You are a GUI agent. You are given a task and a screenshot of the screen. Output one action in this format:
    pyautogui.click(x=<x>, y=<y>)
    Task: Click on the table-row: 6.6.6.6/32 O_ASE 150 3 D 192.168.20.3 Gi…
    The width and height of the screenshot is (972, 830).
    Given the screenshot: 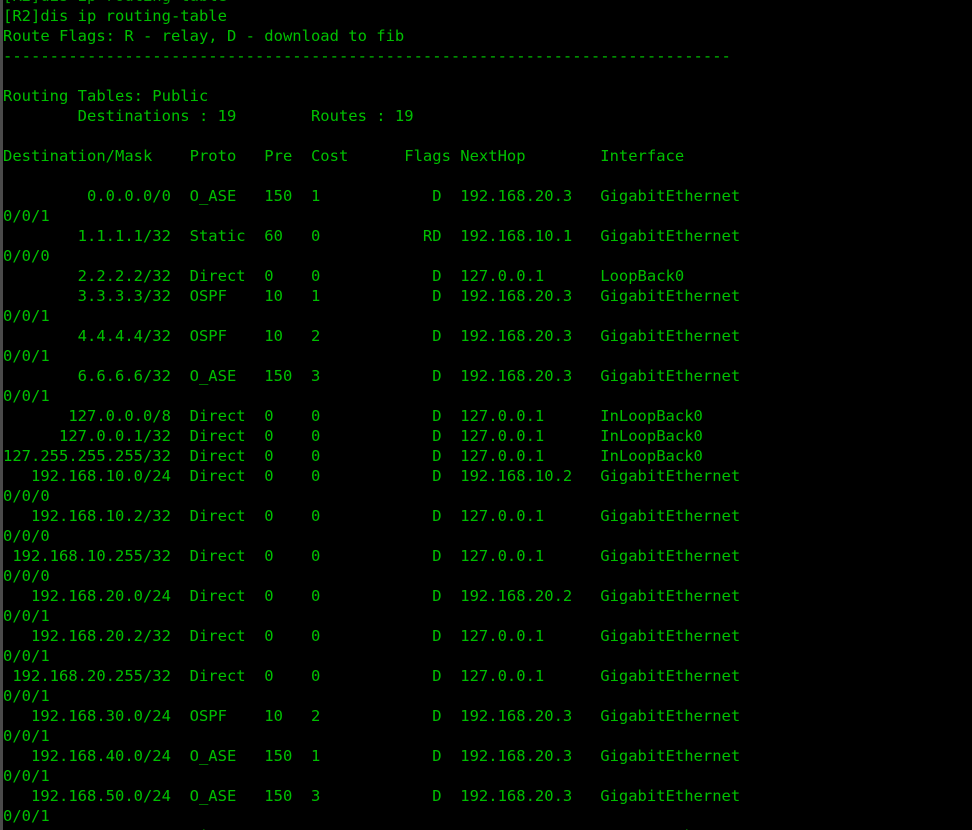 What is the action you would take?
    pyautogui.click(x=487, y=376)
    